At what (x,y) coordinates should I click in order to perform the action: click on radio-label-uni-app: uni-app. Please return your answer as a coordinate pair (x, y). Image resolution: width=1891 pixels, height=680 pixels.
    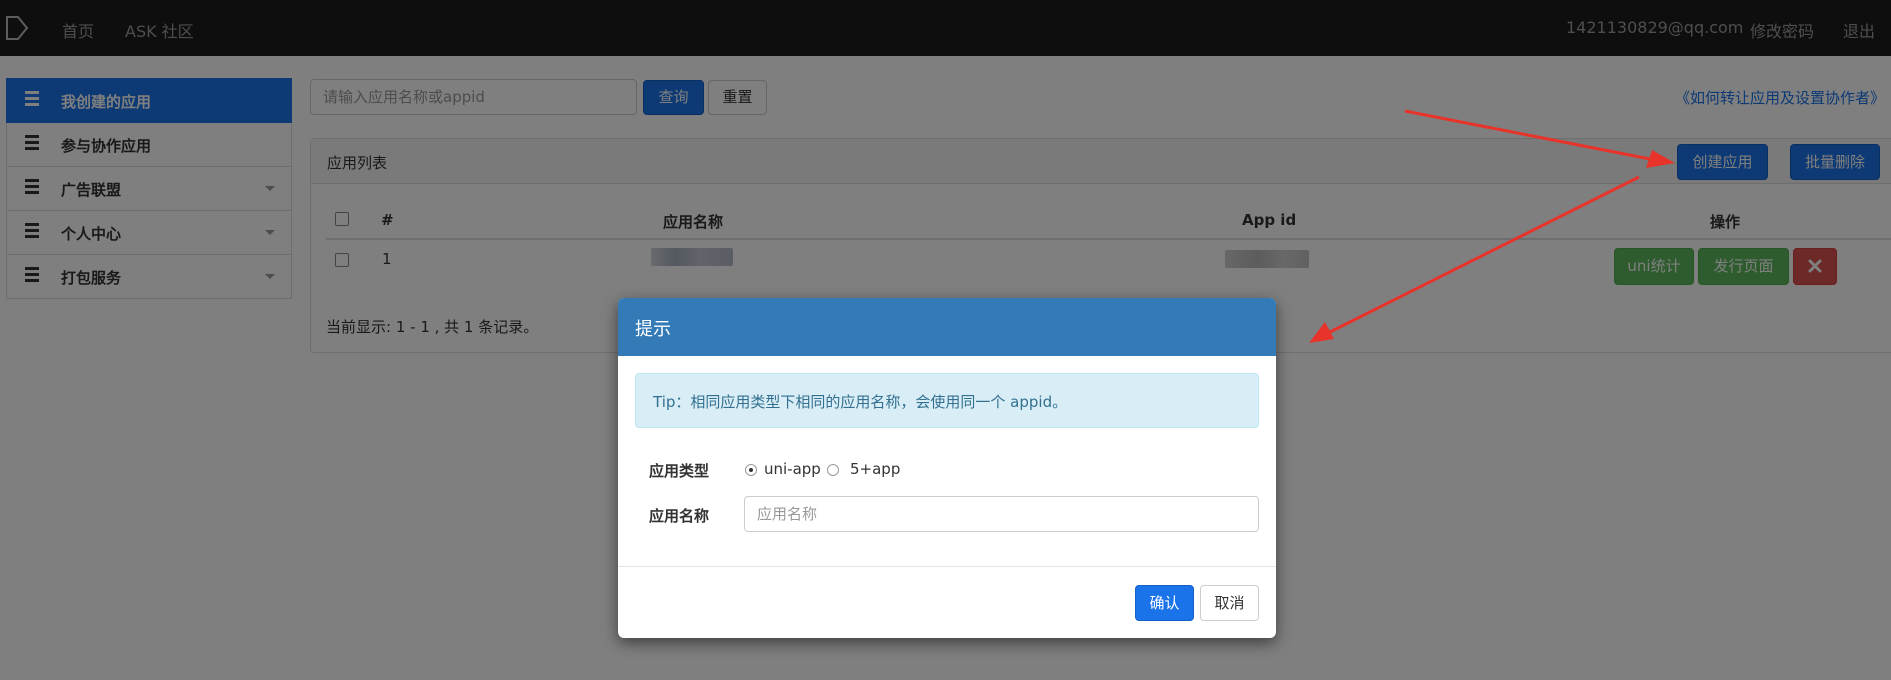
    Looking at the image, I should click on (792, 469).